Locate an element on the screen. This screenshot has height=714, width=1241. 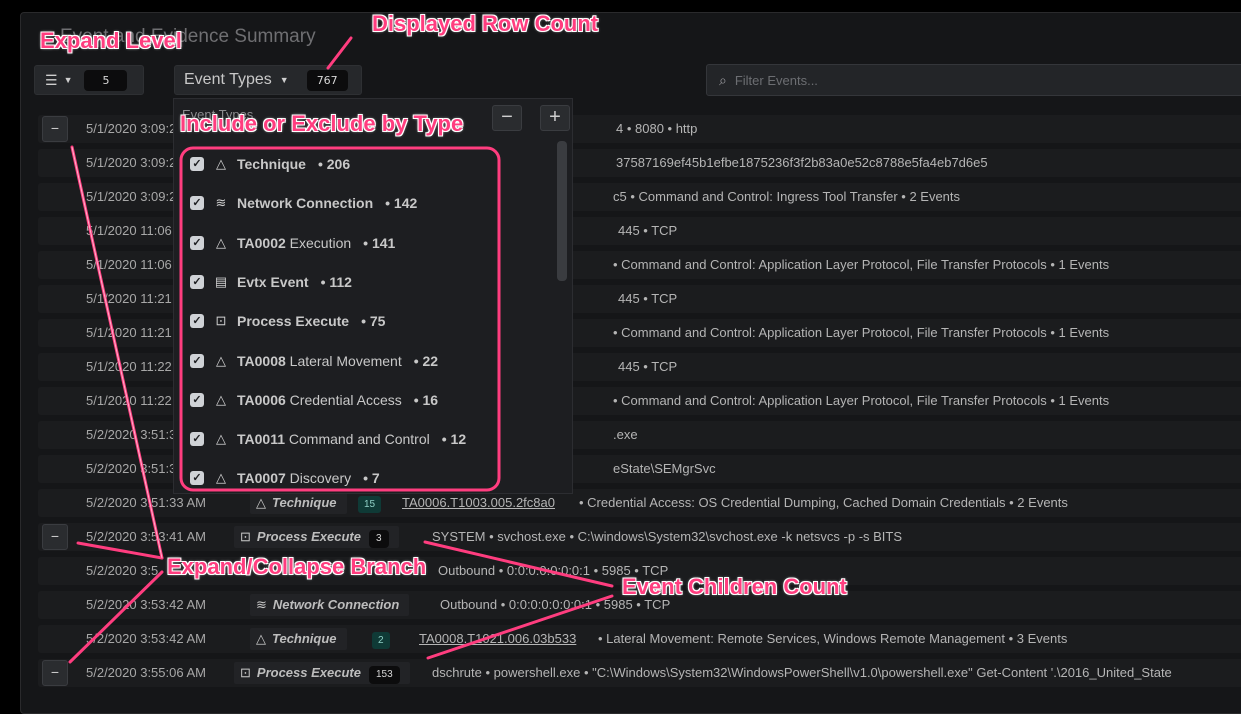
annotation-expand-collapse: Expand/Collapse Branch is located at coordinates (297, 566).